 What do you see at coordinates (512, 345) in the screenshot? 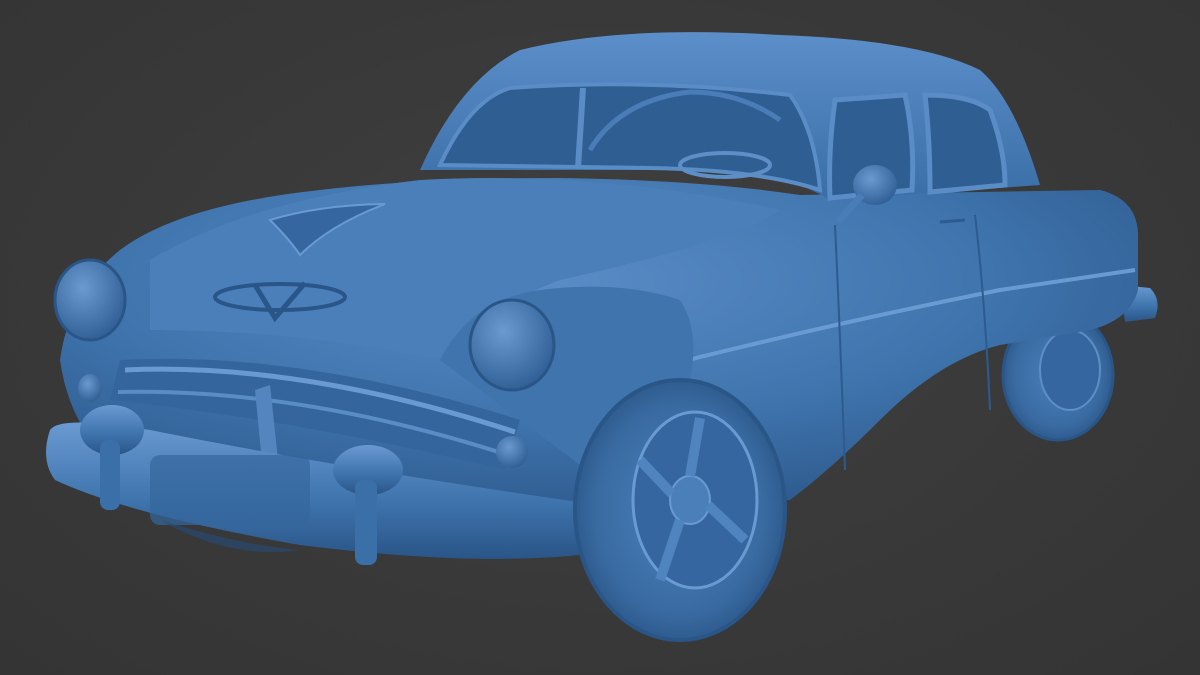
I see `right-headlight` at bounding box center [512, 345].